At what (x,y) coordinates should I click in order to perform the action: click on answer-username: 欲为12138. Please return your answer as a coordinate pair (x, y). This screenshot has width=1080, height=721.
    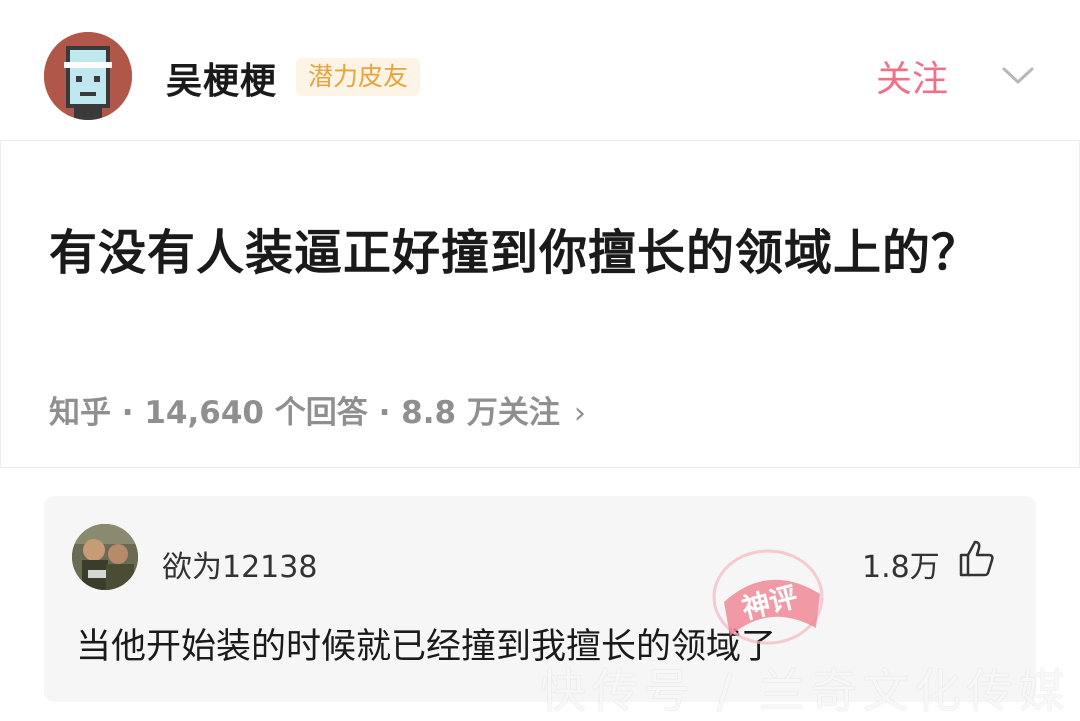
    Looking at the image, I should click on (239, 564).